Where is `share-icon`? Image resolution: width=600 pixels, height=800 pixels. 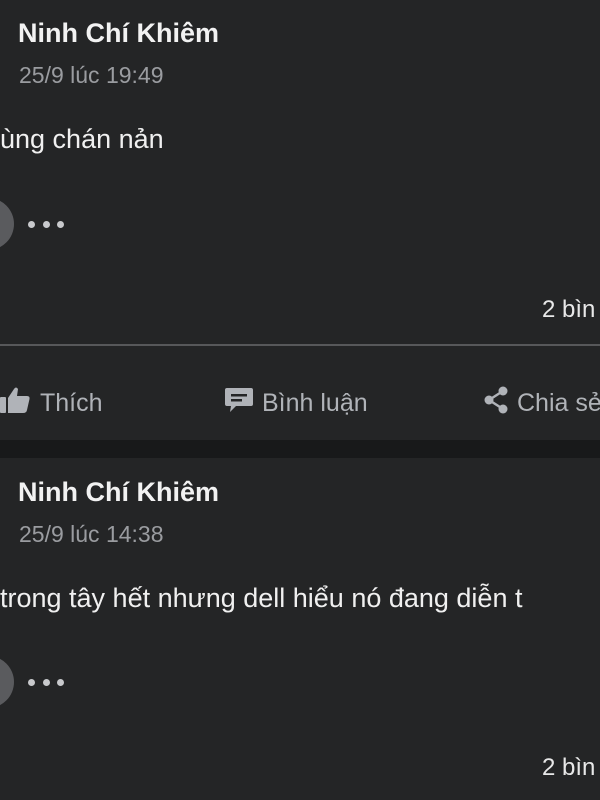
share-icon is located at coordinates (496, 403).